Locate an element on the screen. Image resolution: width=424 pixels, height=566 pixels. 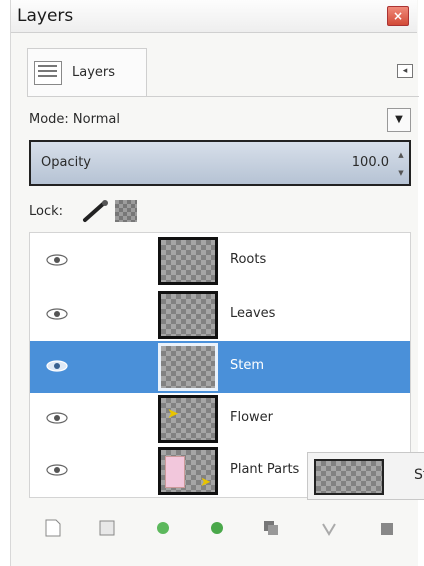
tab-menu-icon: ◂ is located at coordinates (405, 71).